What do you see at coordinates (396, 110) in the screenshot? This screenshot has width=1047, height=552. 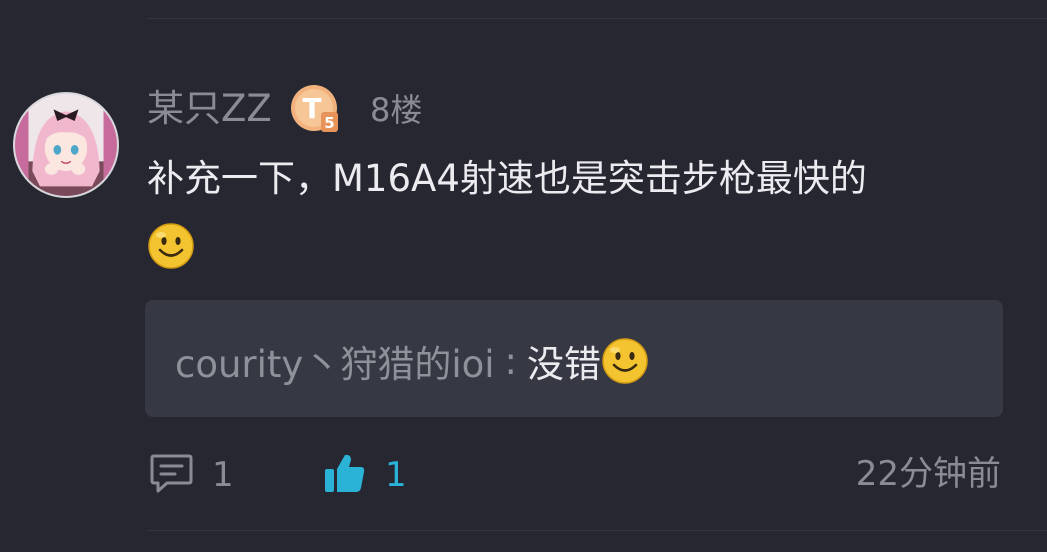 I see `floor-number: 8楼` at bounding box center [396, 110].